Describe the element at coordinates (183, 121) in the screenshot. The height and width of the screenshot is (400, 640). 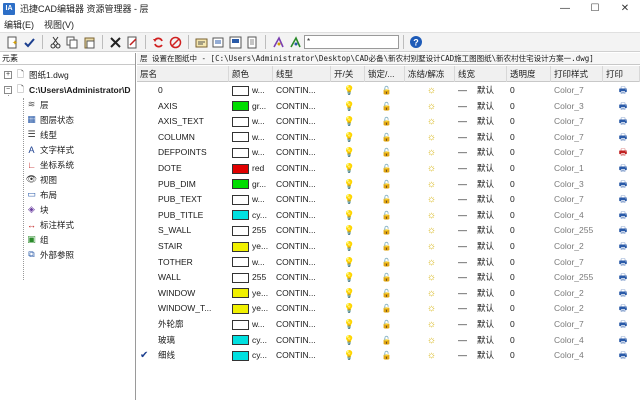
I see `layer-name-cell: AXIS_TEXT` at that location.